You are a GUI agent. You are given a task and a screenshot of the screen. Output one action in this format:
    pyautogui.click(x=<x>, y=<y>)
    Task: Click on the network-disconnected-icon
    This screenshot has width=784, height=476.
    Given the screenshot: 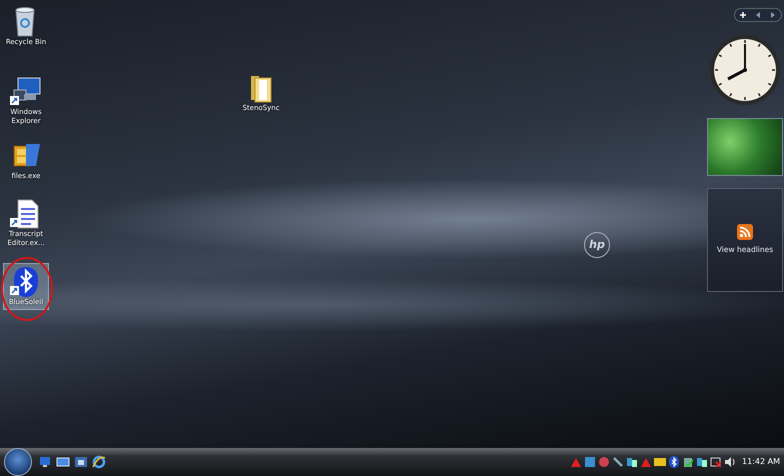 What is the action you would take?
    pyautogui.click(x=716, y=462)
    